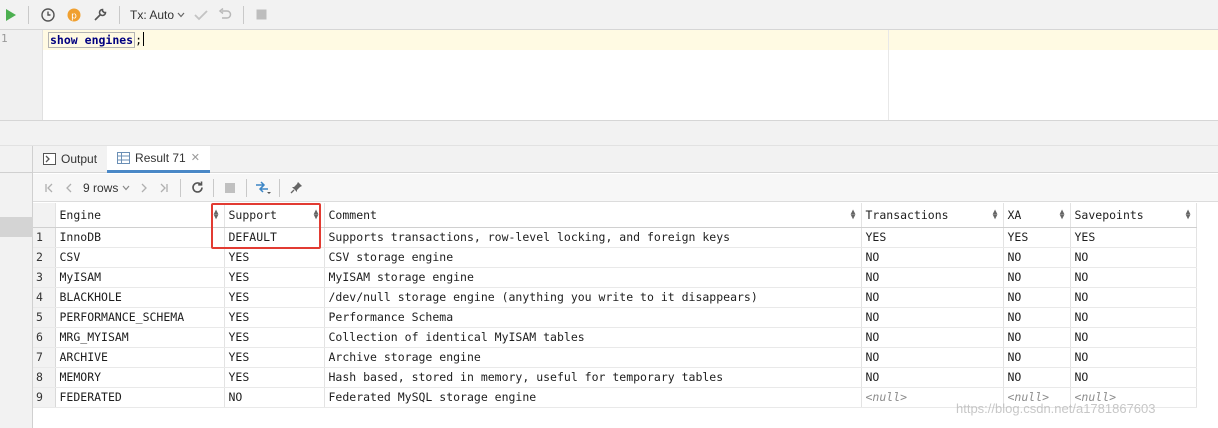 This screenshot has width=1218, height=428. What do you see at coordinates (157, 15) in the screenshot?
I see `transaction-mode-dropdown: Tx: Auto` at bounding box center [157, 15].